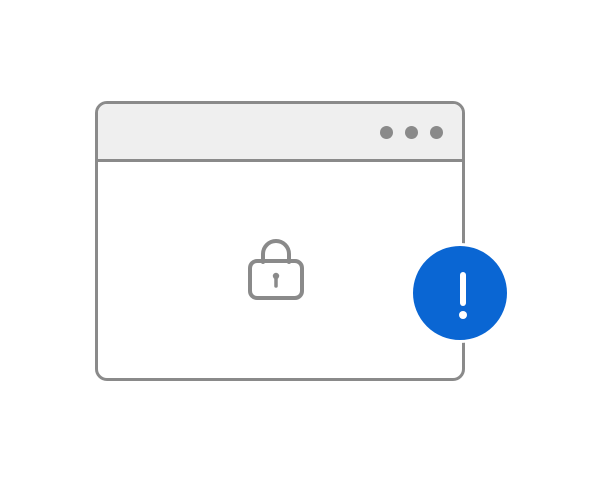 This screenshot has width=600, height=480. Describe the element at coordinates (276, 269) in the screenshot. I see `lock-icon` at that location.